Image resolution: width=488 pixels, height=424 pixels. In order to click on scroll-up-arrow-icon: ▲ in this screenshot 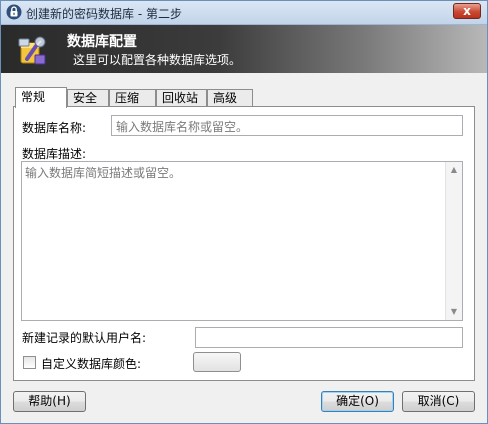, I will do `click(454, 170)`.